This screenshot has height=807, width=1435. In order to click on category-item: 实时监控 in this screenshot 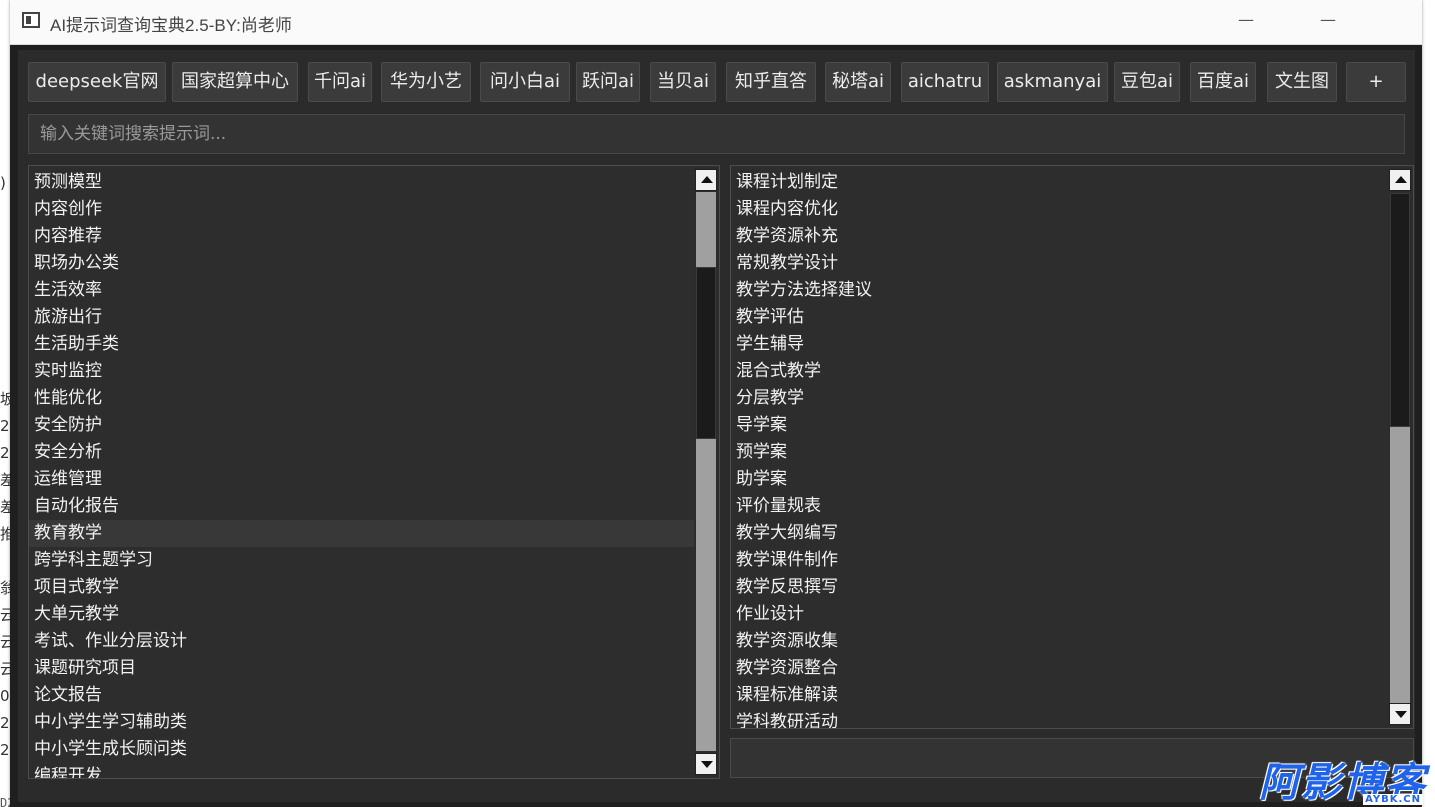, I will do `click(361, 371)`.